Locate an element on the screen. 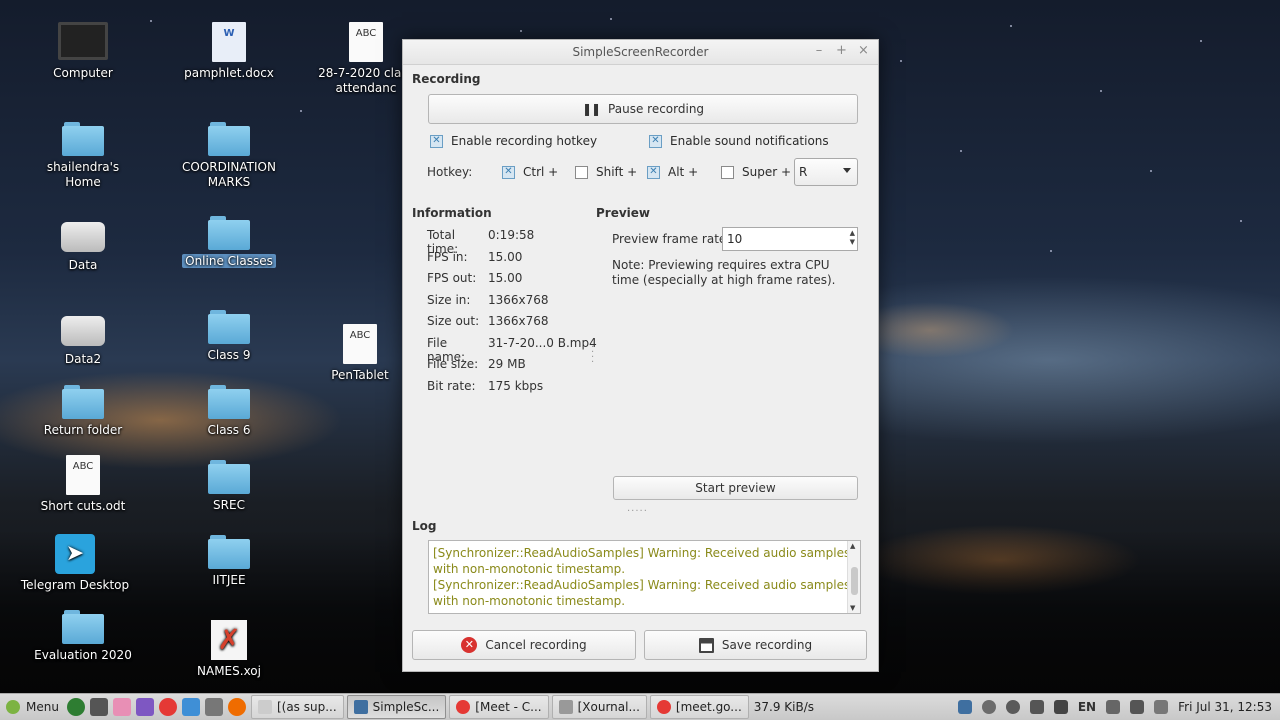 Image resolution: width=1280 pixels, height=720 pixels. desktop-icon-data: Data is located at coordinates (83, 244).